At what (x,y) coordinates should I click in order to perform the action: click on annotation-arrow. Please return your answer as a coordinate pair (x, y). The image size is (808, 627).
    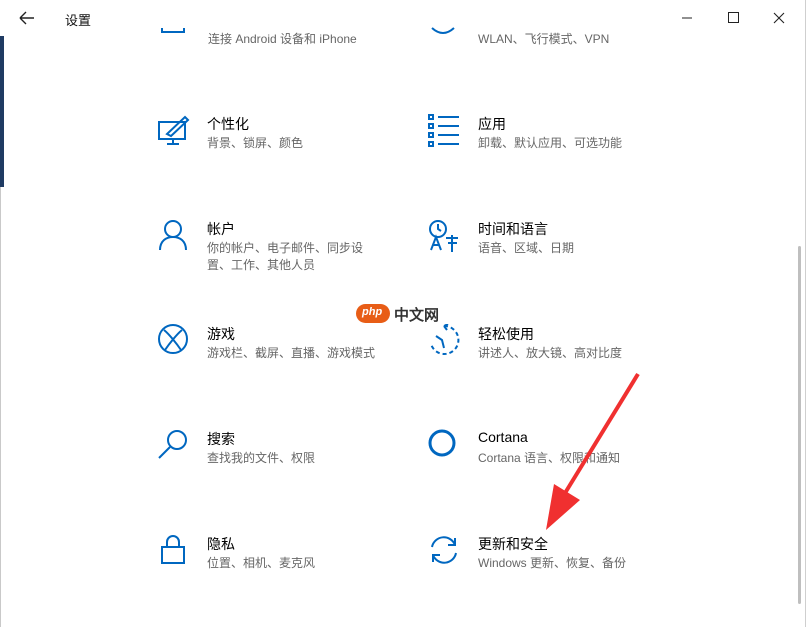
    Looking at the image, I should click on (593, 451).